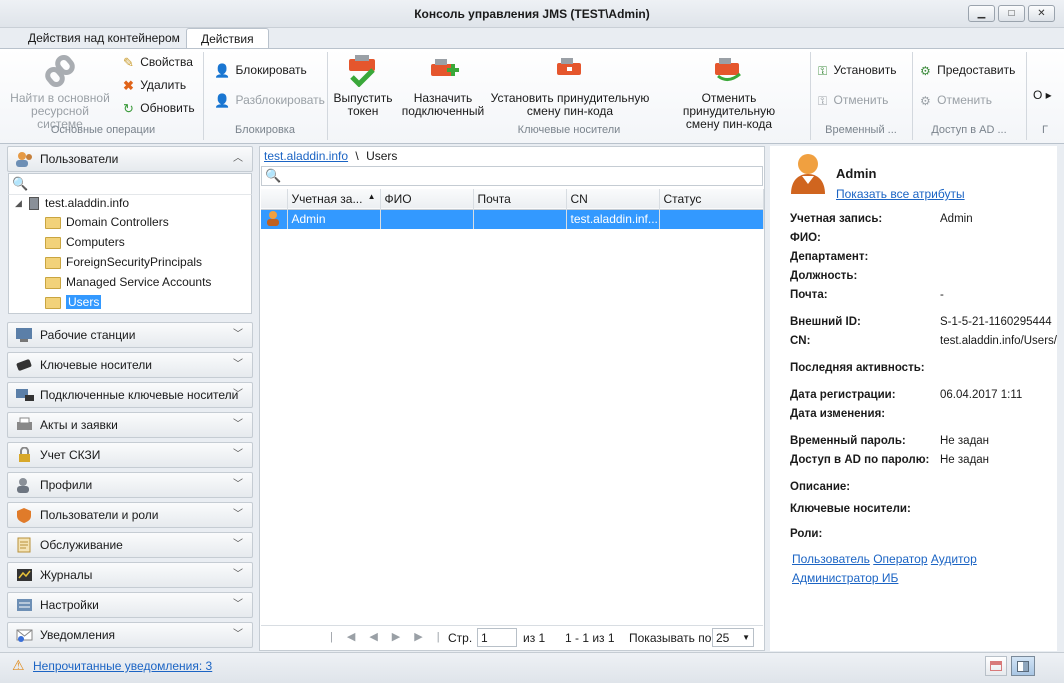  Describe the element at coordinates (18, 203) in the screenshot. I see `tree-expand-icon: ◢` at that location.